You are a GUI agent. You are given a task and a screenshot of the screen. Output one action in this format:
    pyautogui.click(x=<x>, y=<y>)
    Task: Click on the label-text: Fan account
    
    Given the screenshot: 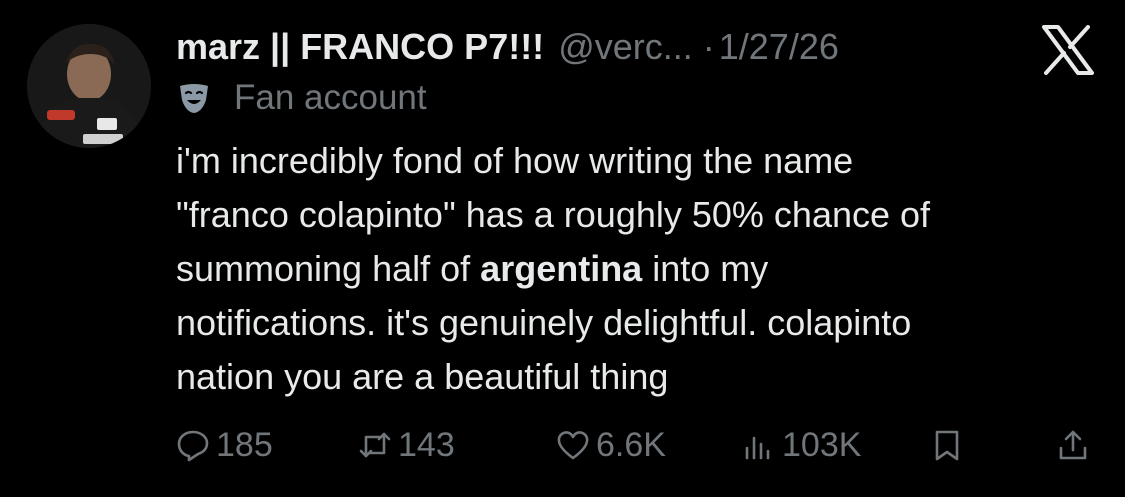 What is the action you would take?
    pyautogui.click(x=330, y=98)
    